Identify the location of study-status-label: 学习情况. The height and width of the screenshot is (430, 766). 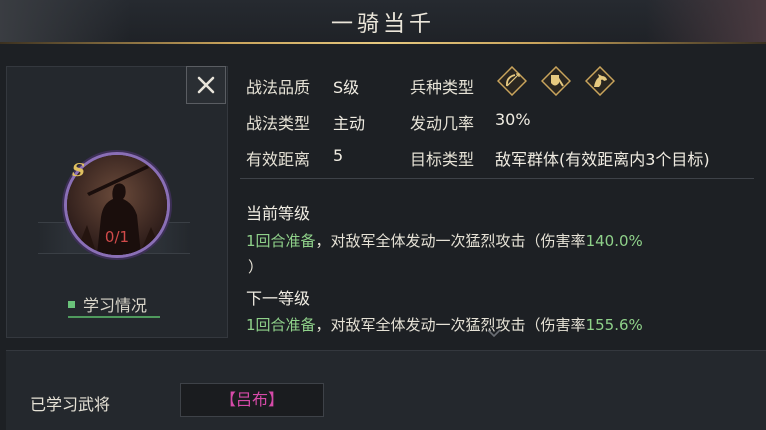
(115, 305).